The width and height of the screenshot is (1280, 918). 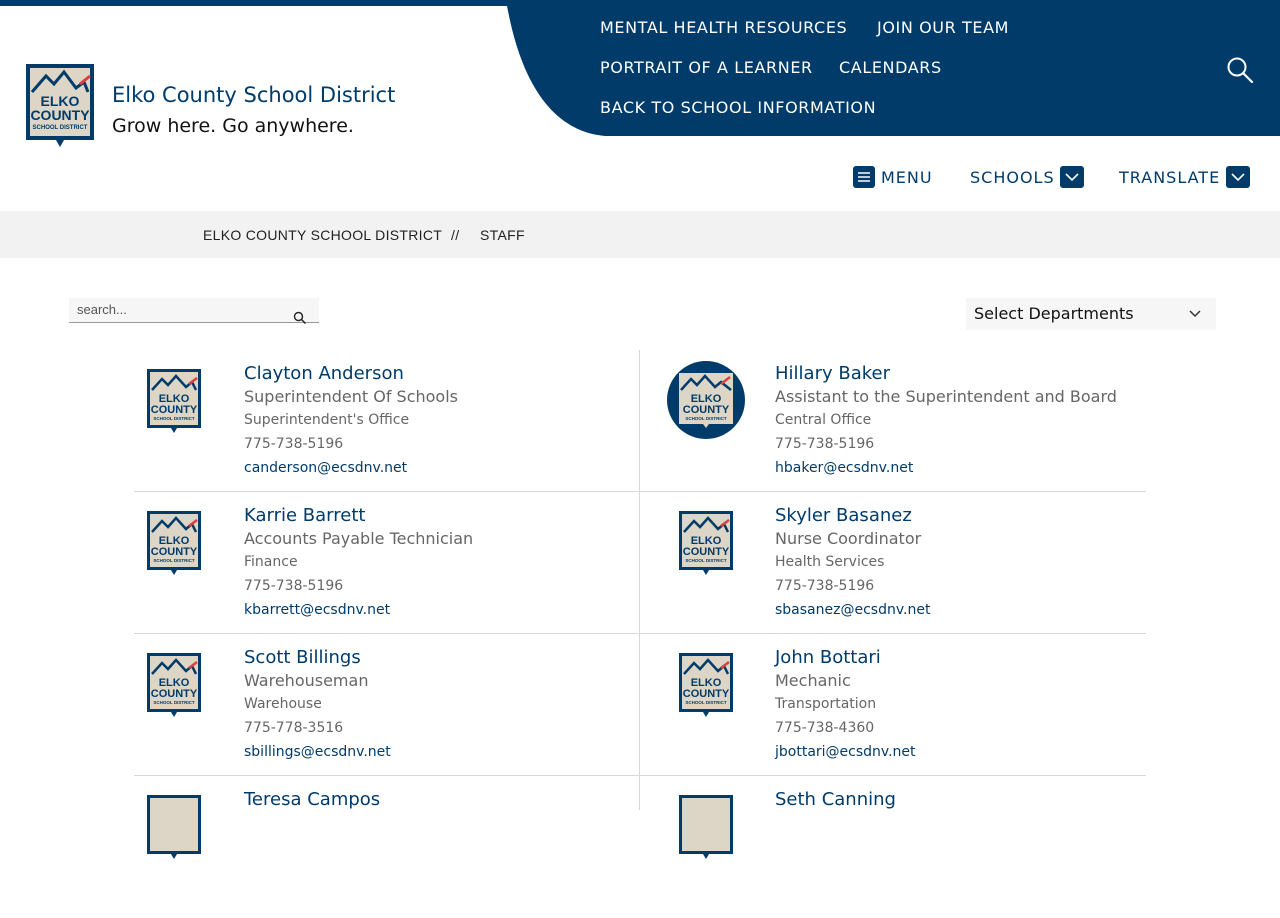 I want to click on translate-dropdown: TRANSLATE, so click(x=1185, y=177).